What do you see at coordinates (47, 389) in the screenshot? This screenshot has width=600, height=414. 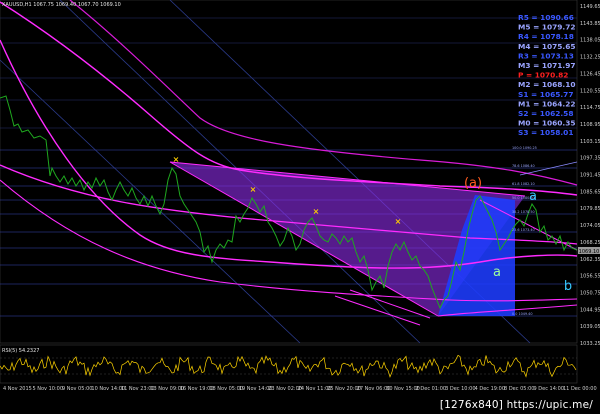 I see `time-tick-label: 5 Nov 10:00` at bounding box center [47, 389].